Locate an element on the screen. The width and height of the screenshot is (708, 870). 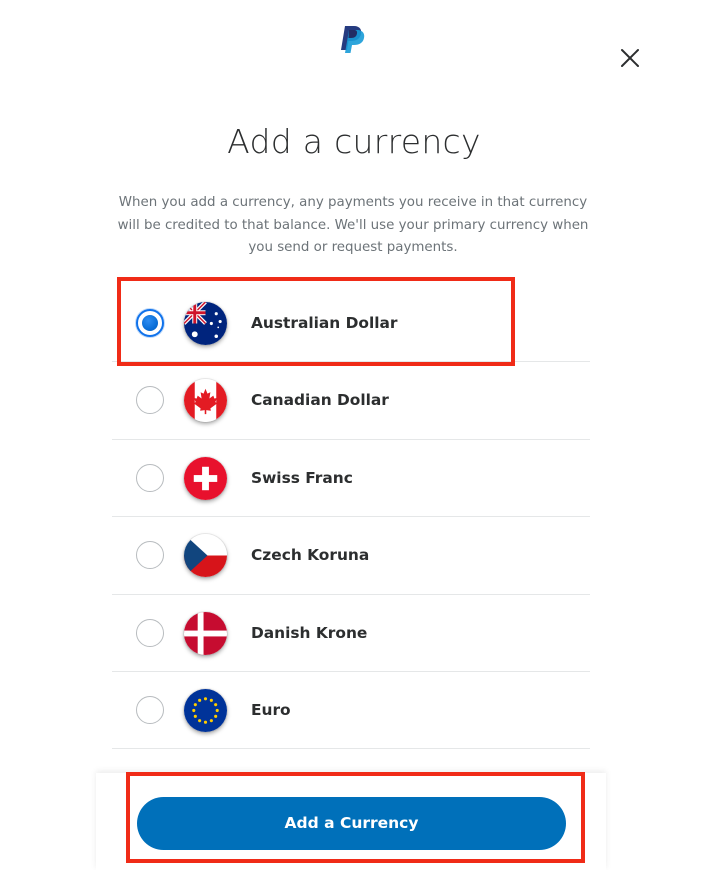
eu-flag-icon is located at coordinates (205, 710).